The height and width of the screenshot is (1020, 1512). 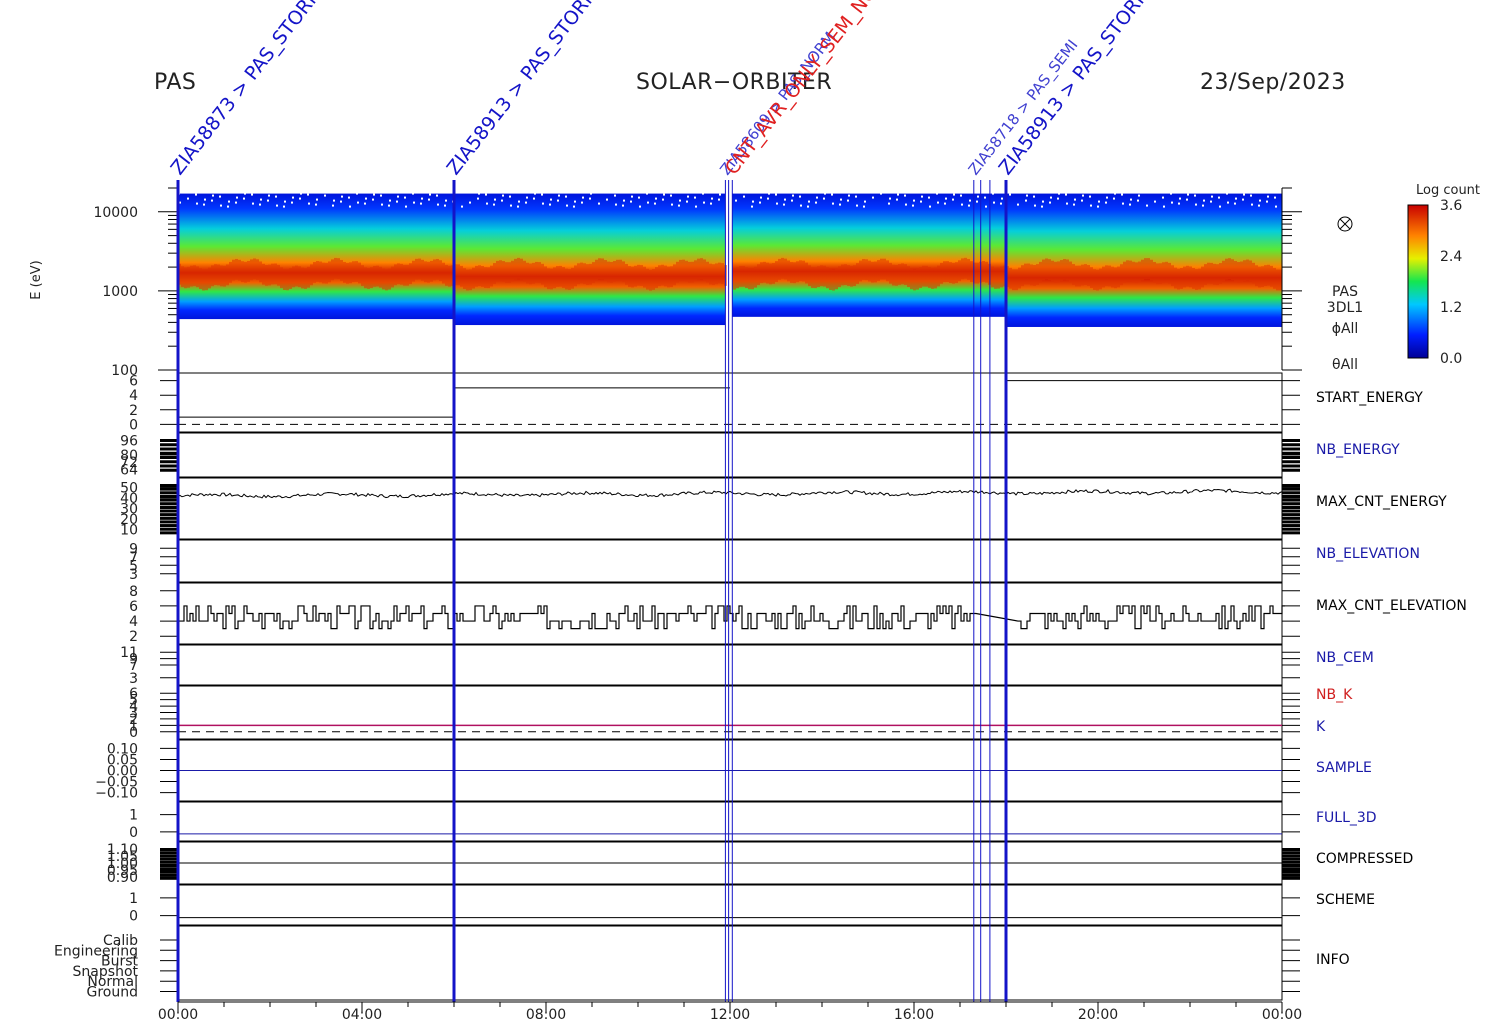 I want to click on panel-tick-label: 3, so click(x=133, y=679).